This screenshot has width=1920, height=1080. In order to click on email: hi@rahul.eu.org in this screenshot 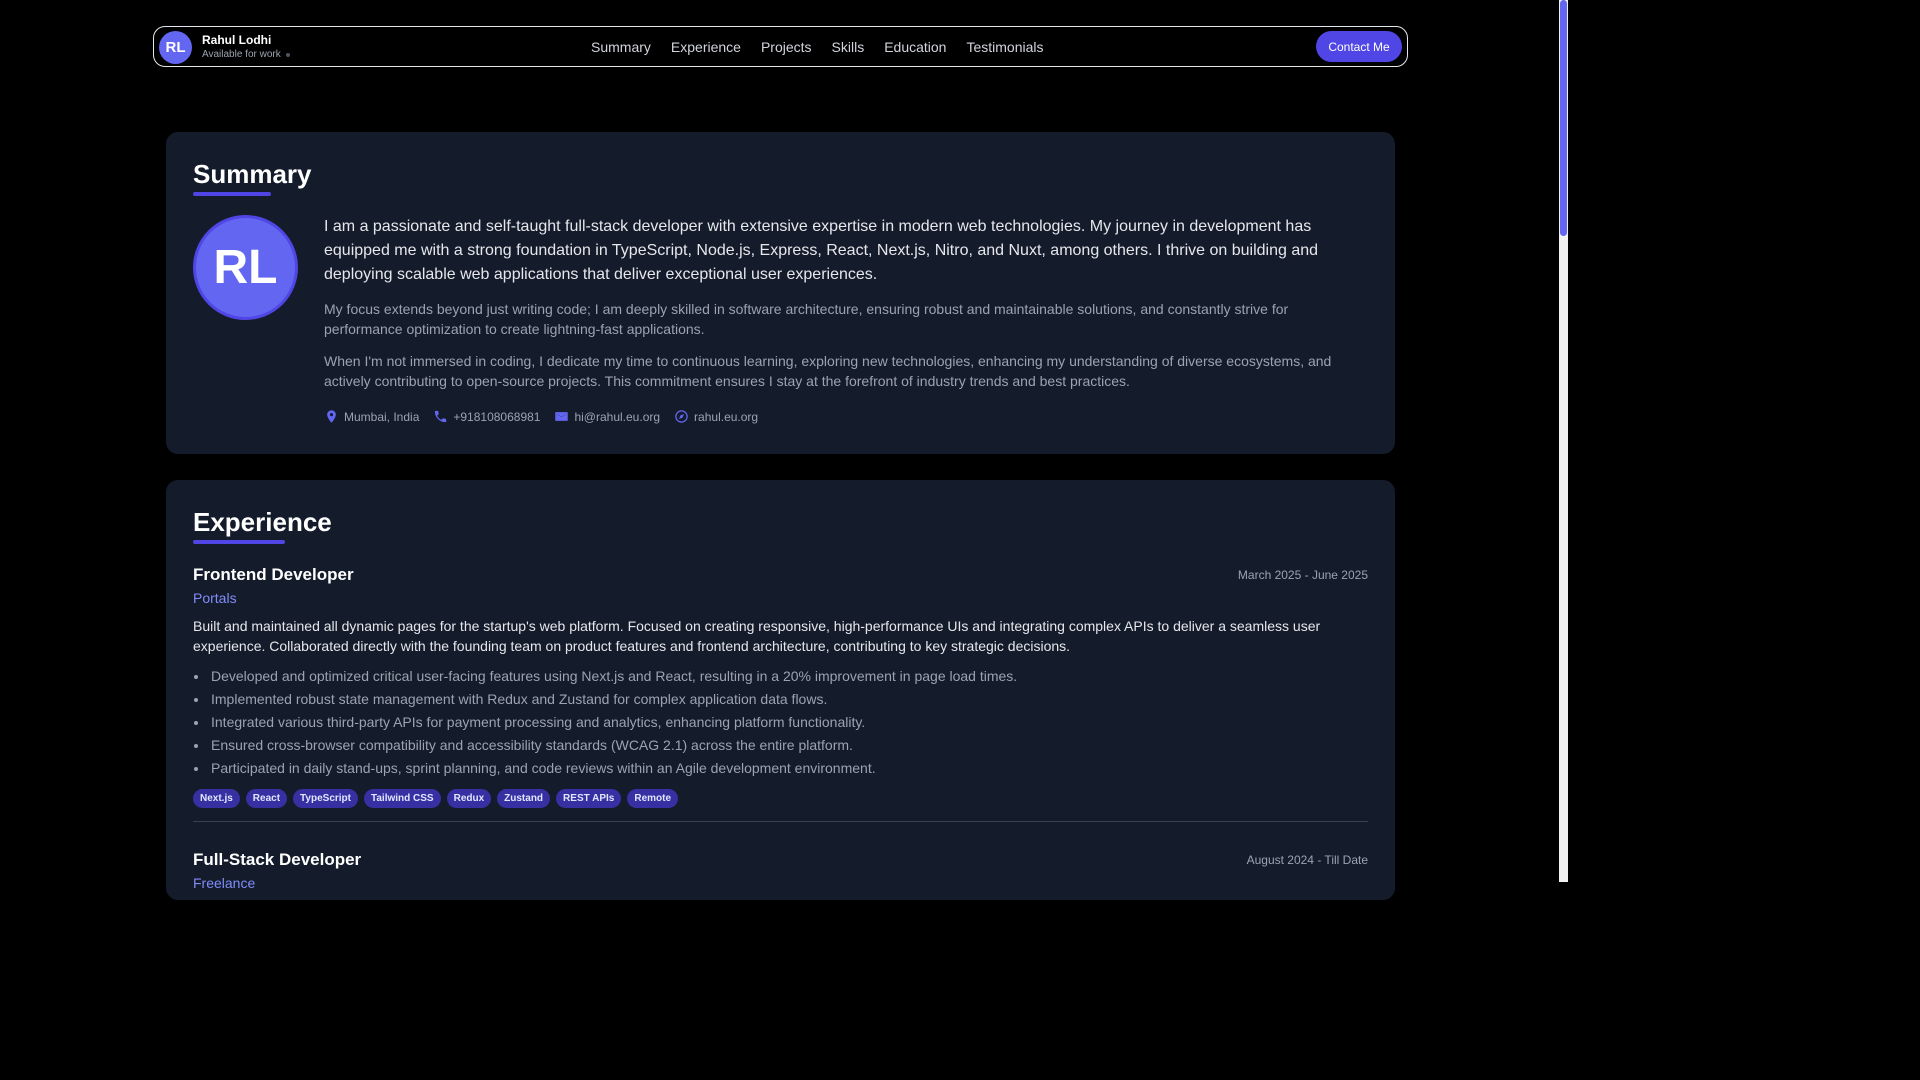, I will do `click(607, 416)`.